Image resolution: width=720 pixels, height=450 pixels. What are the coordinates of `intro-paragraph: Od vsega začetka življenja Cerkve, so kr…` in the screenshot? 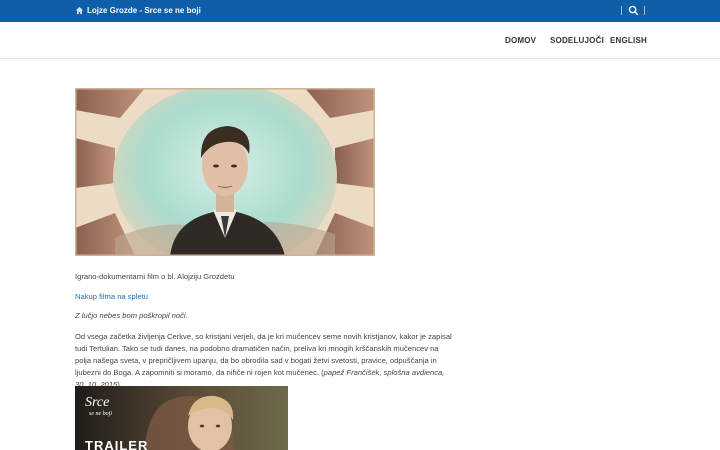 It's located at (263, 360).